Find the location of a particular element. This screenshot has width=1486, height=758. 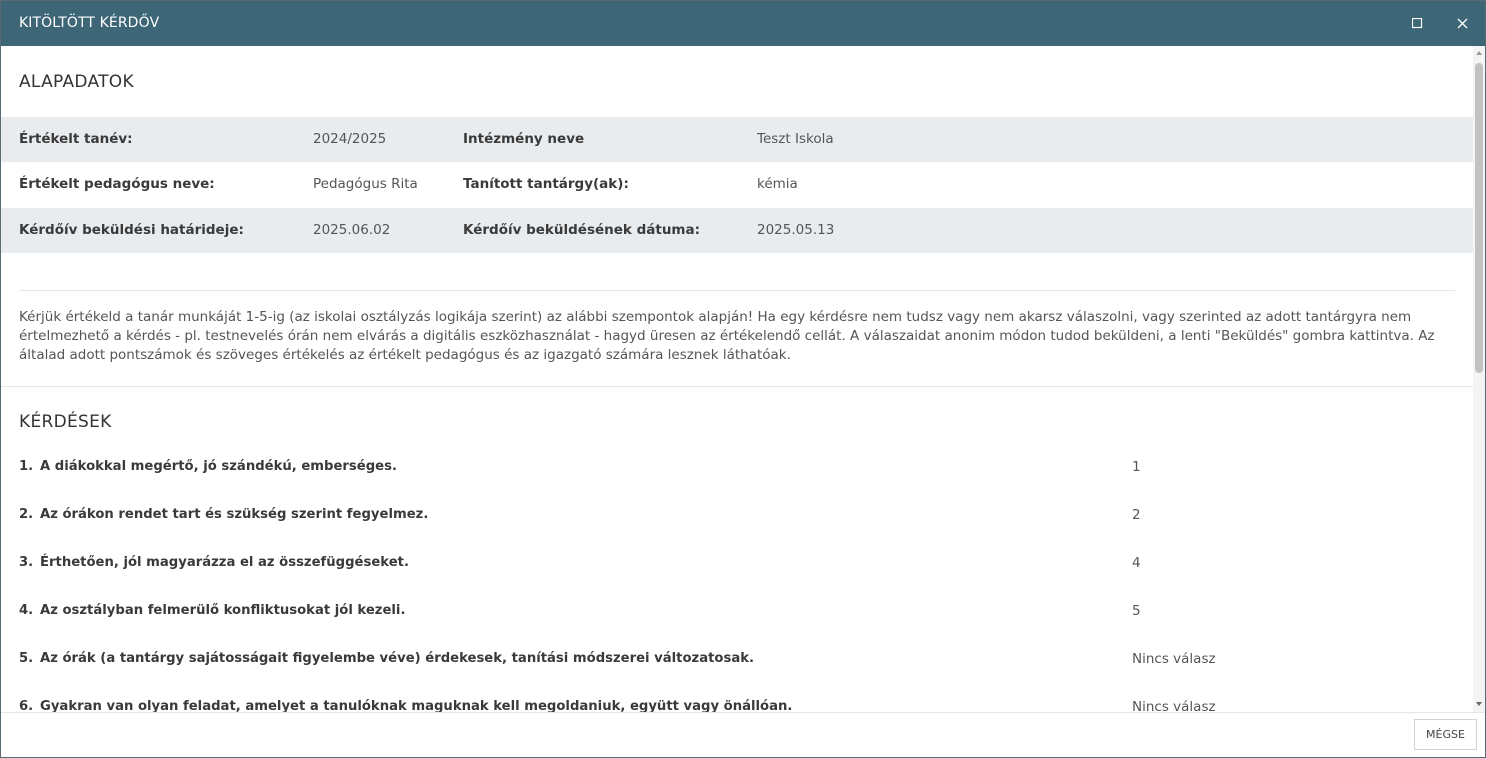

info-value: kémia is located at coordinates (777, 184).